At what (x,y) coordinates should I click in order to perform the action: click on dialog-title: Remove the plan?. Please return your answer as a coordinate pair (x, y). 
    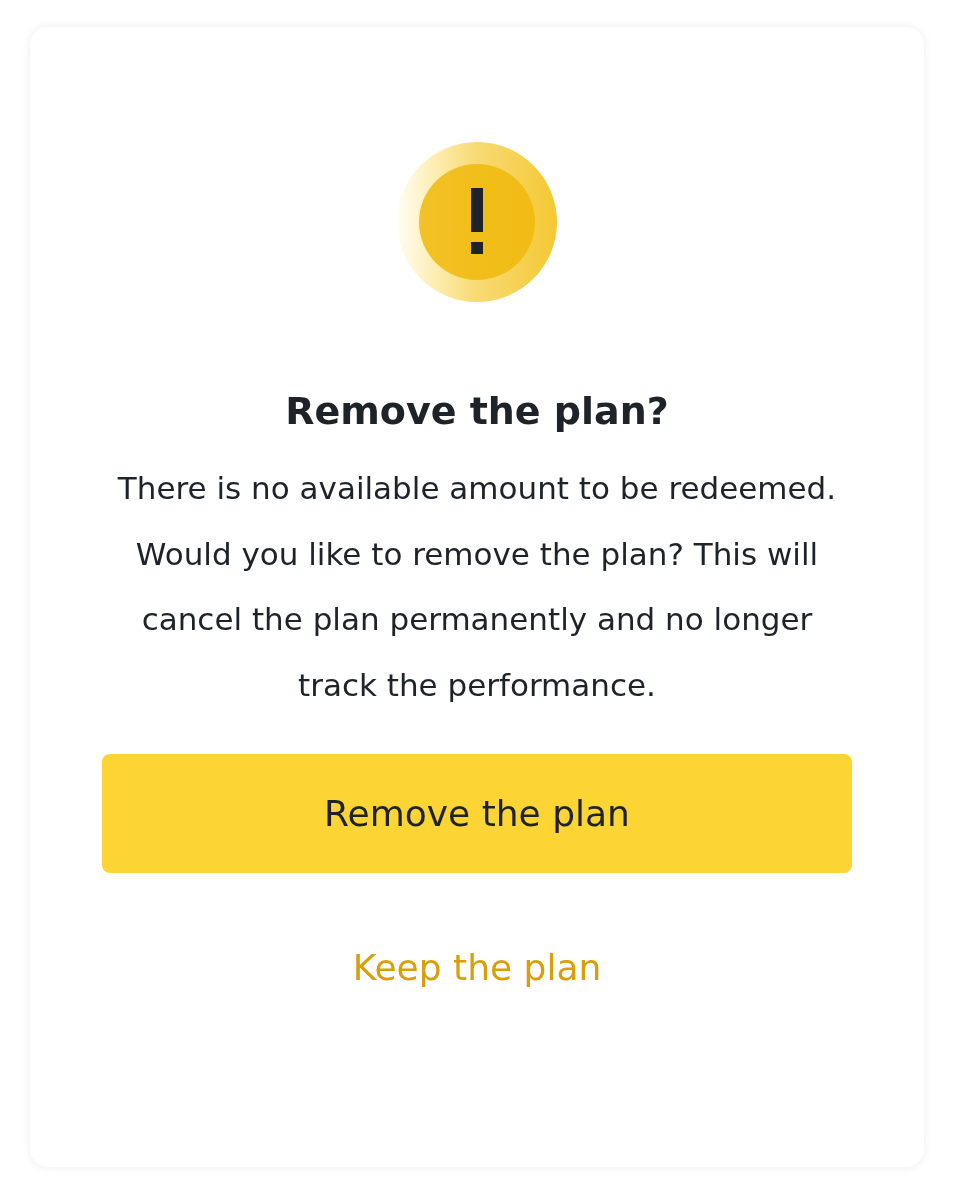
    Looking at the image, I should click on (477, 411).